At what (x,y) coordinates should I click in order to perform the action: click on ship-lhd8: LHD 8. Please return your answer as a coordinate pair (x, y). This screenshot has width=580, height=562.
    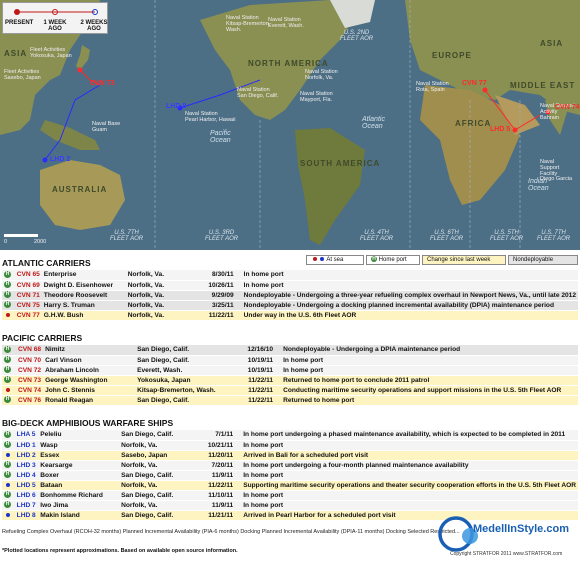
    Looking at the image, I should click on (176, 106).